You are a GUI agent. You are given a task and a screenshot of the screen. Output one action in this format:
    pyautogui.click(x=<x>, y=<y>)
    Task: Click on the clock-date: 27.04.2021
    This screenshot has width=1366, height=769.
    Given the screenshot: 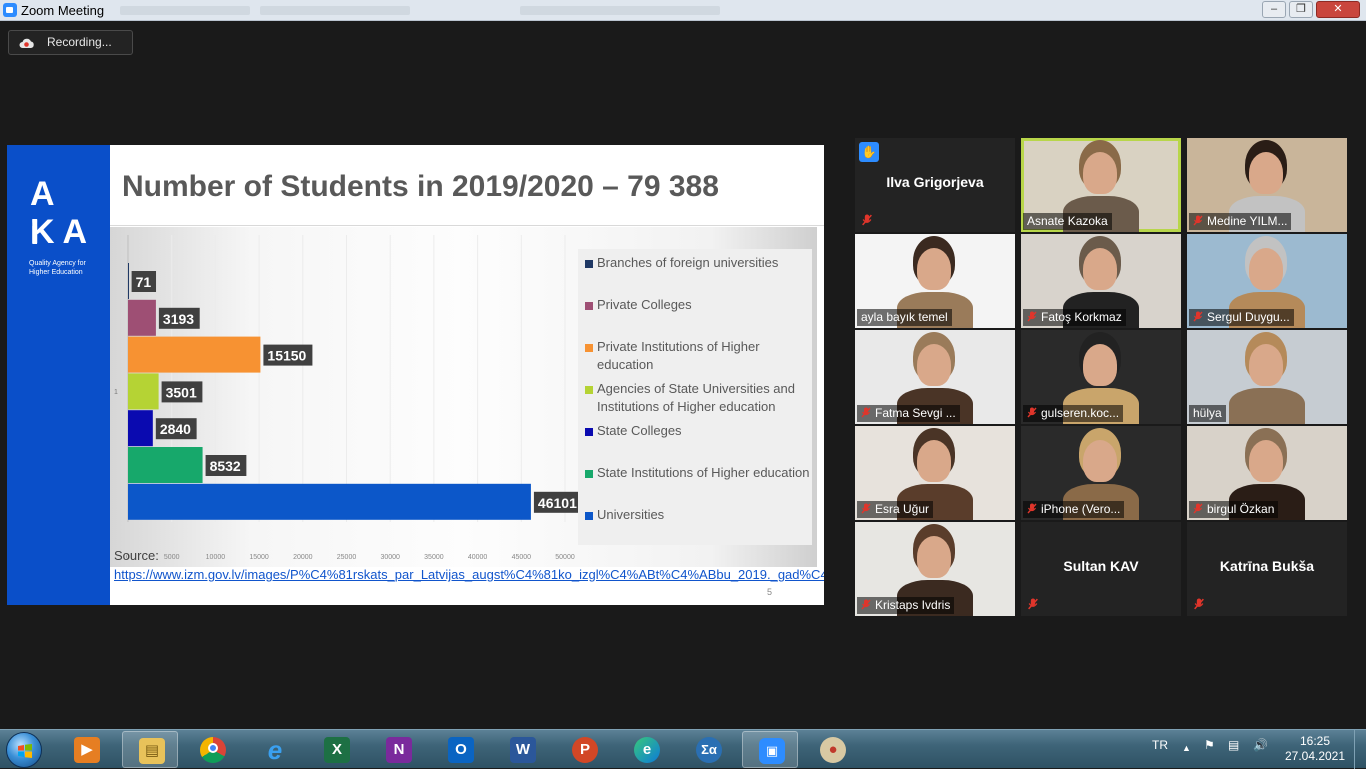 What is the action you would take?
    pyautogui.click(x=1315, y=756)
    